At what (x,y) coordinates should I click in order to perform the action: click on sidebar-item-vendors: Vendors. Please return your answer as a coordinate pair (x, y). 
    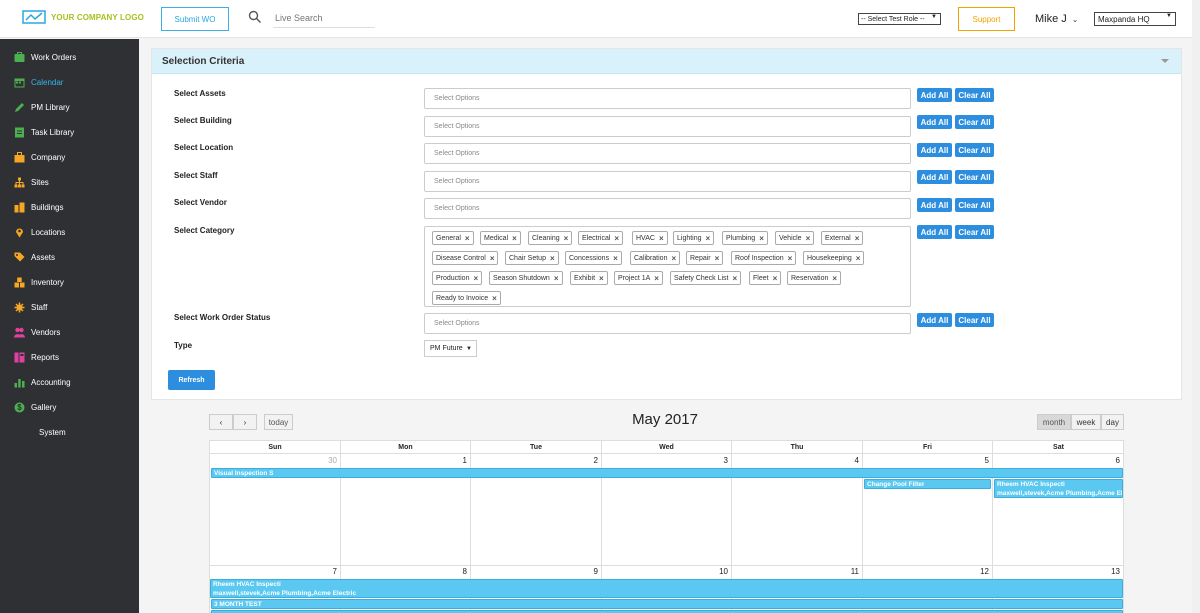
    Looking at the image, I should click on (69, 332).